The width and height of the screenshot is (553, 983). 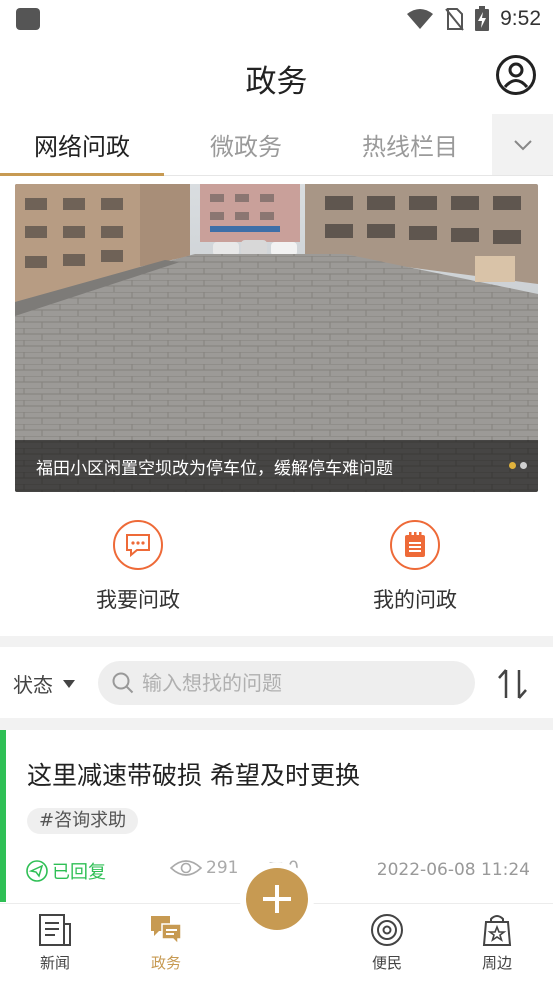 I want to click on wifi-icon, so click(x=420, y=19).